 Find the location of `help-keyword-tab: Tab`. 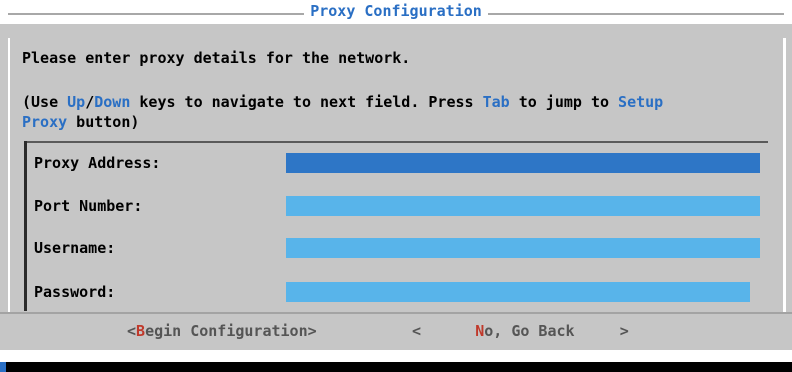

help-keyword-tab: Tab is located at coordinates (496, 102).